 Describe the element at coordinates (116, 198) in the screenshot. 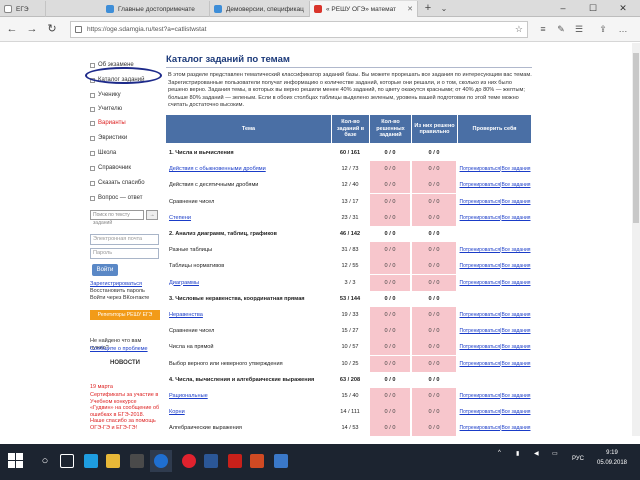

I see `sidebar-item: Вопрос — ответ` at that location.